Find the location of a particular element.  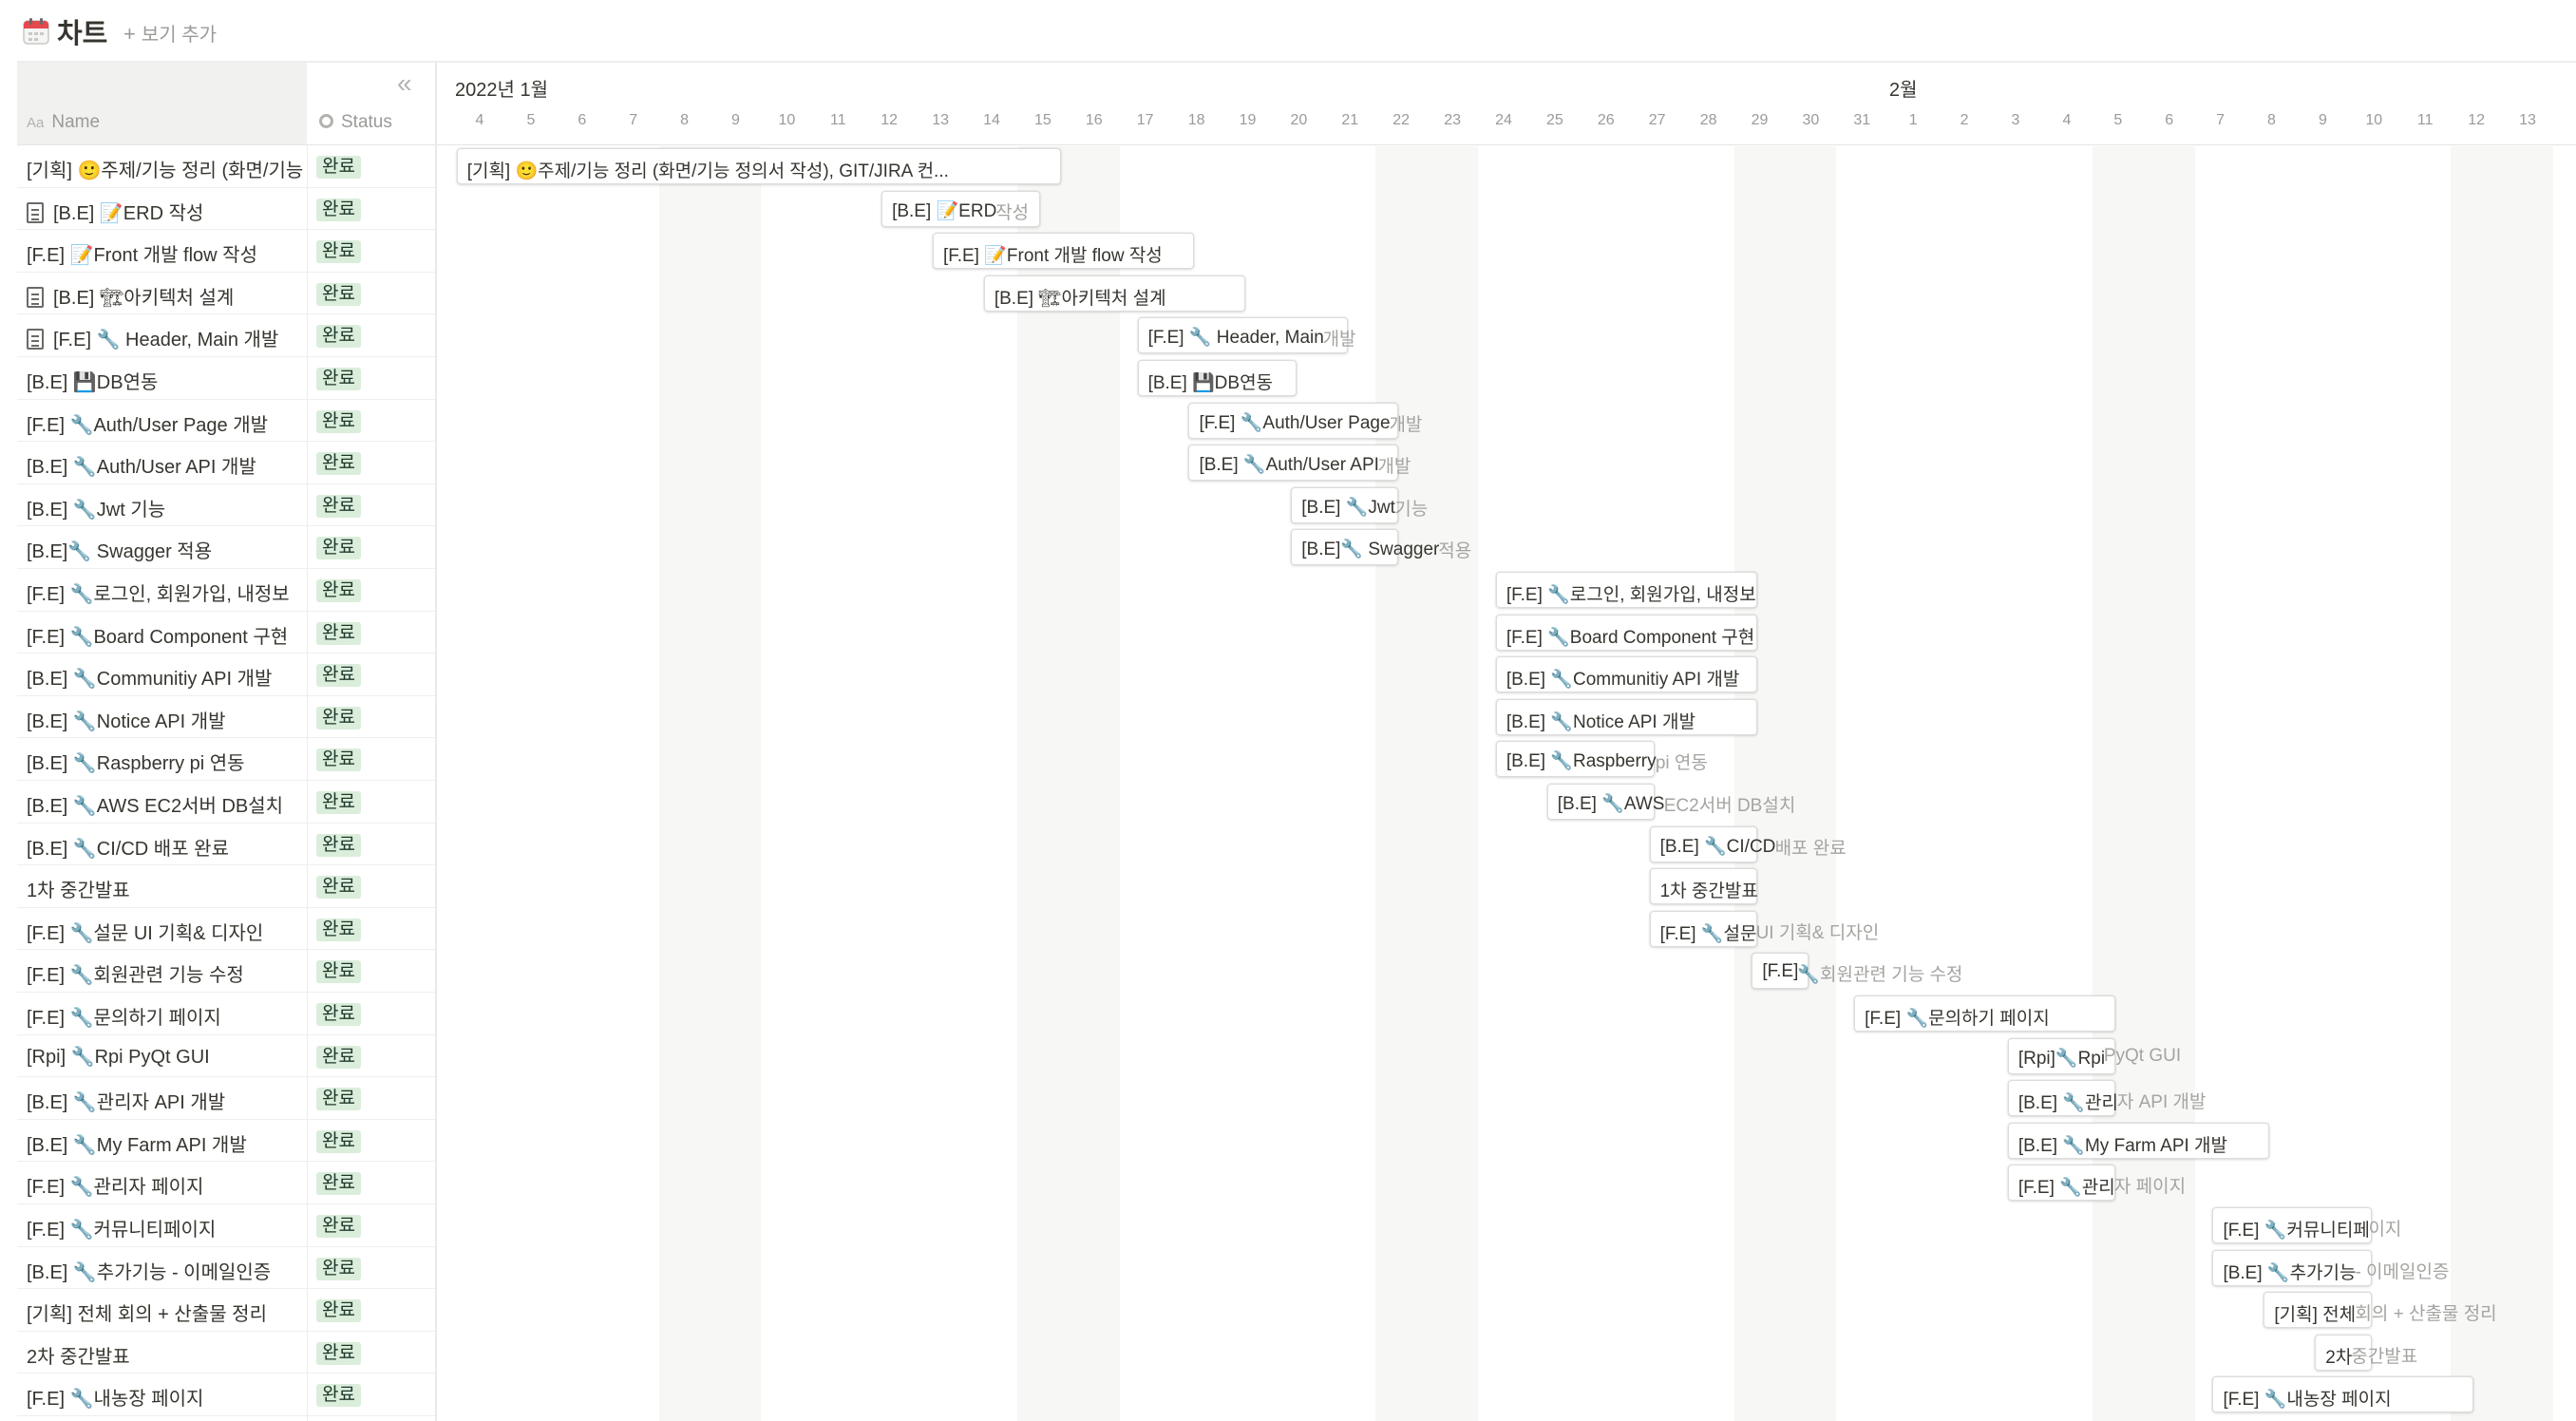

timeline-bar: [F.E] 🔧커뮤니티페 is located at coordinates (2292, 1225).